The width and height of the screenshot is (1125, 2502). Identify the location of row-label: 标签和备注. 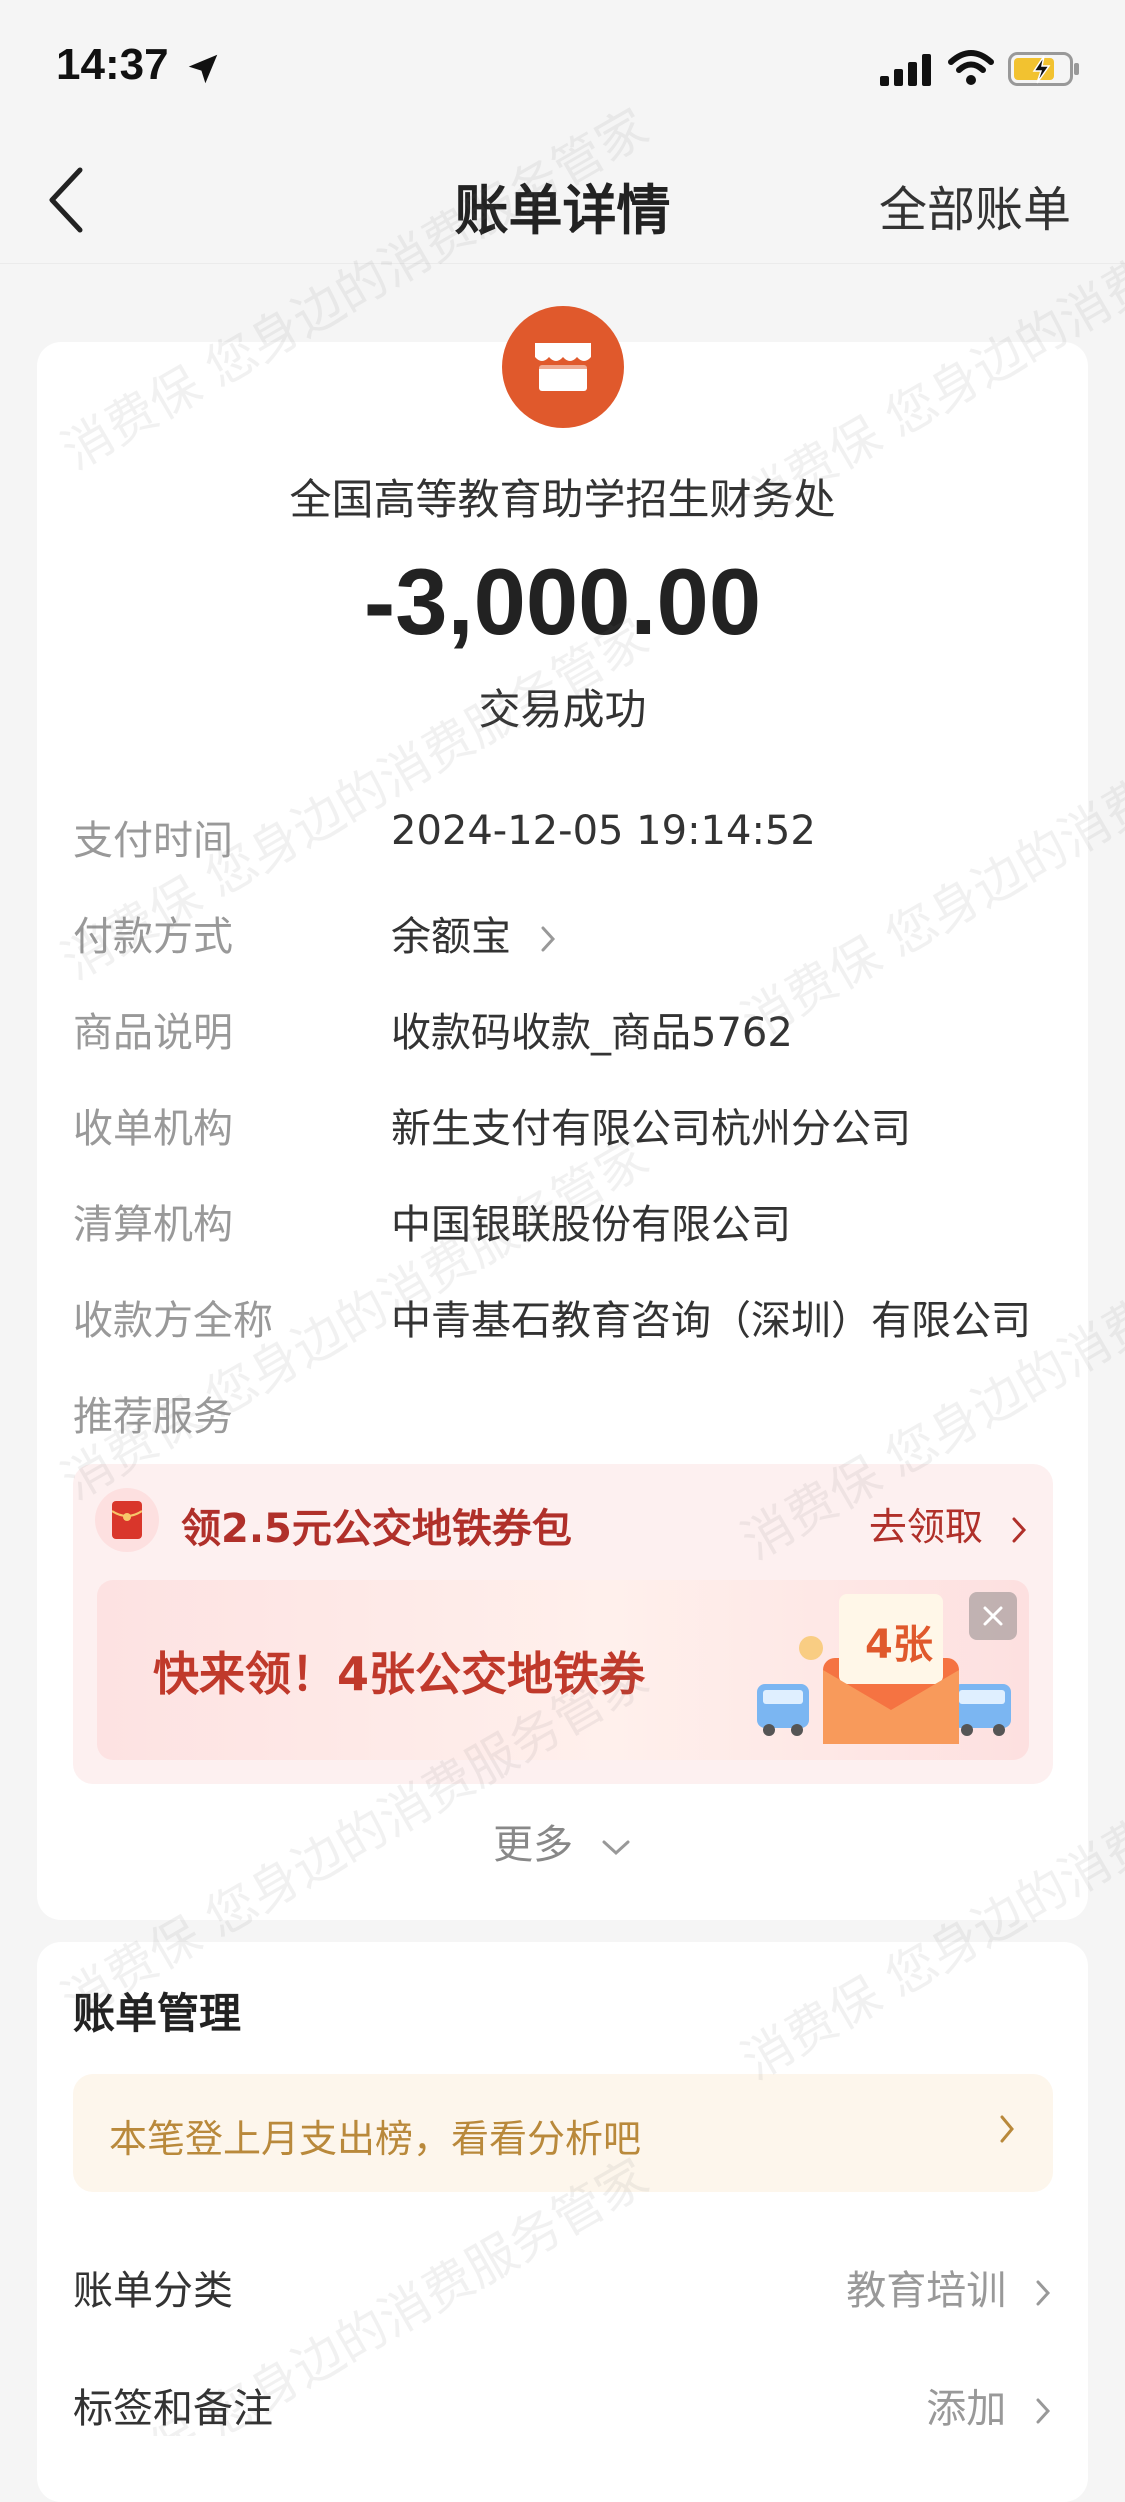
(173, 2409).